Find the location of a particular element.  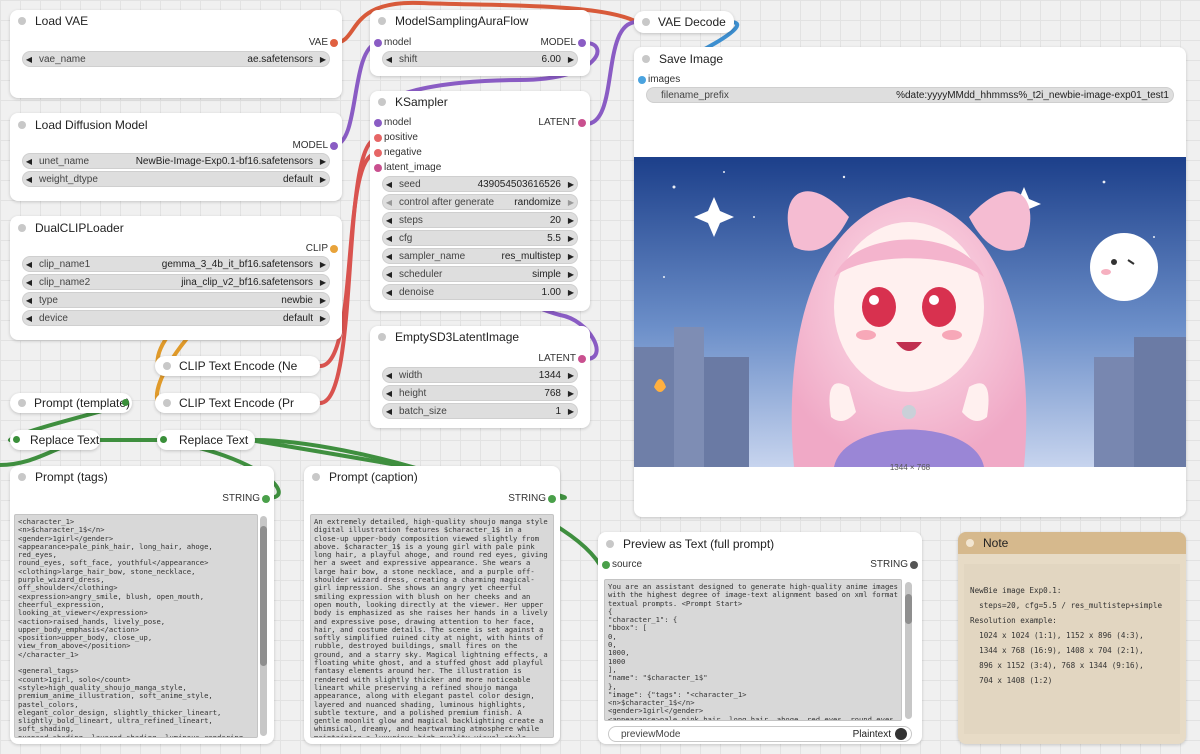

latent-output-socket is located at coordinates (582, 359).